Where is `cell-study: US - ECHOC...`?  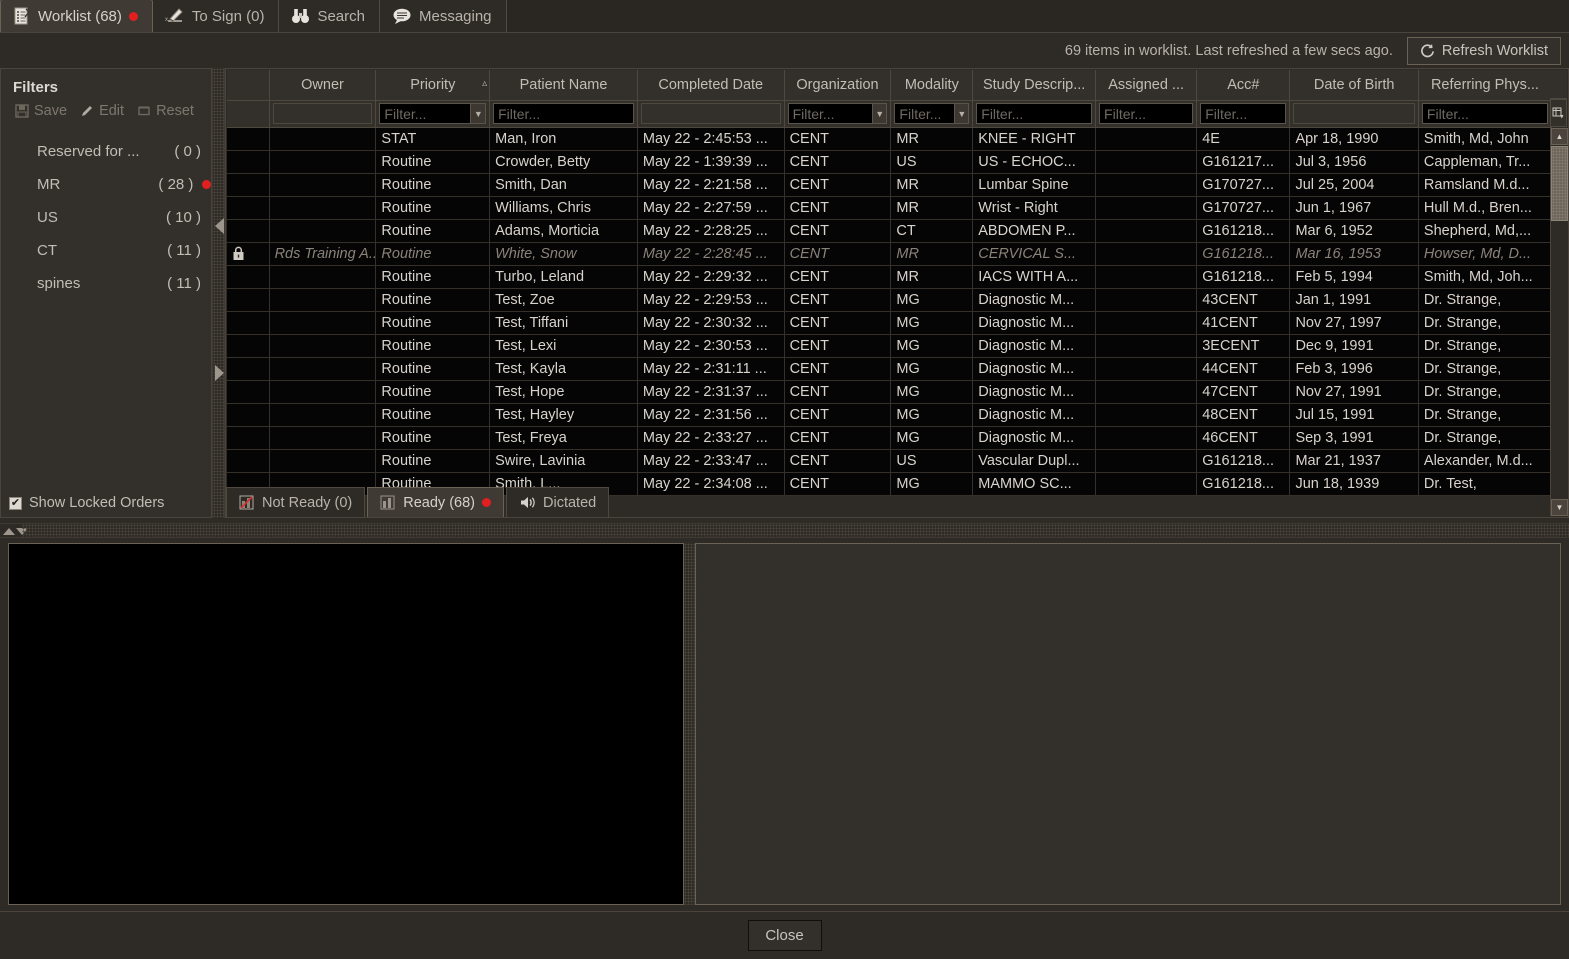
cell-study: US - ECHOC... is located at coordinates (1034, 162).